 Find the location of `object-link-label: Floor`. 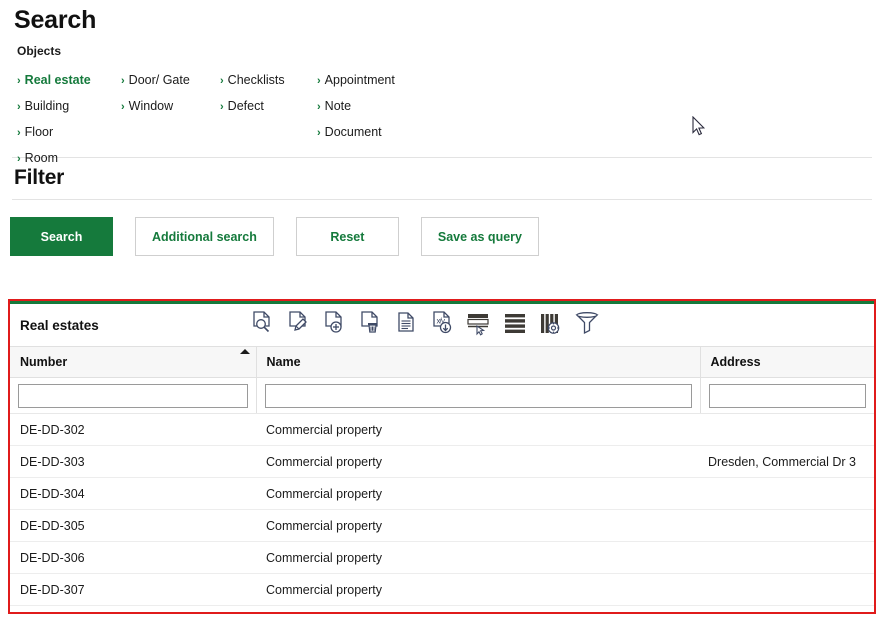

object-link-label: Floor is located at coordinates (39, 132).